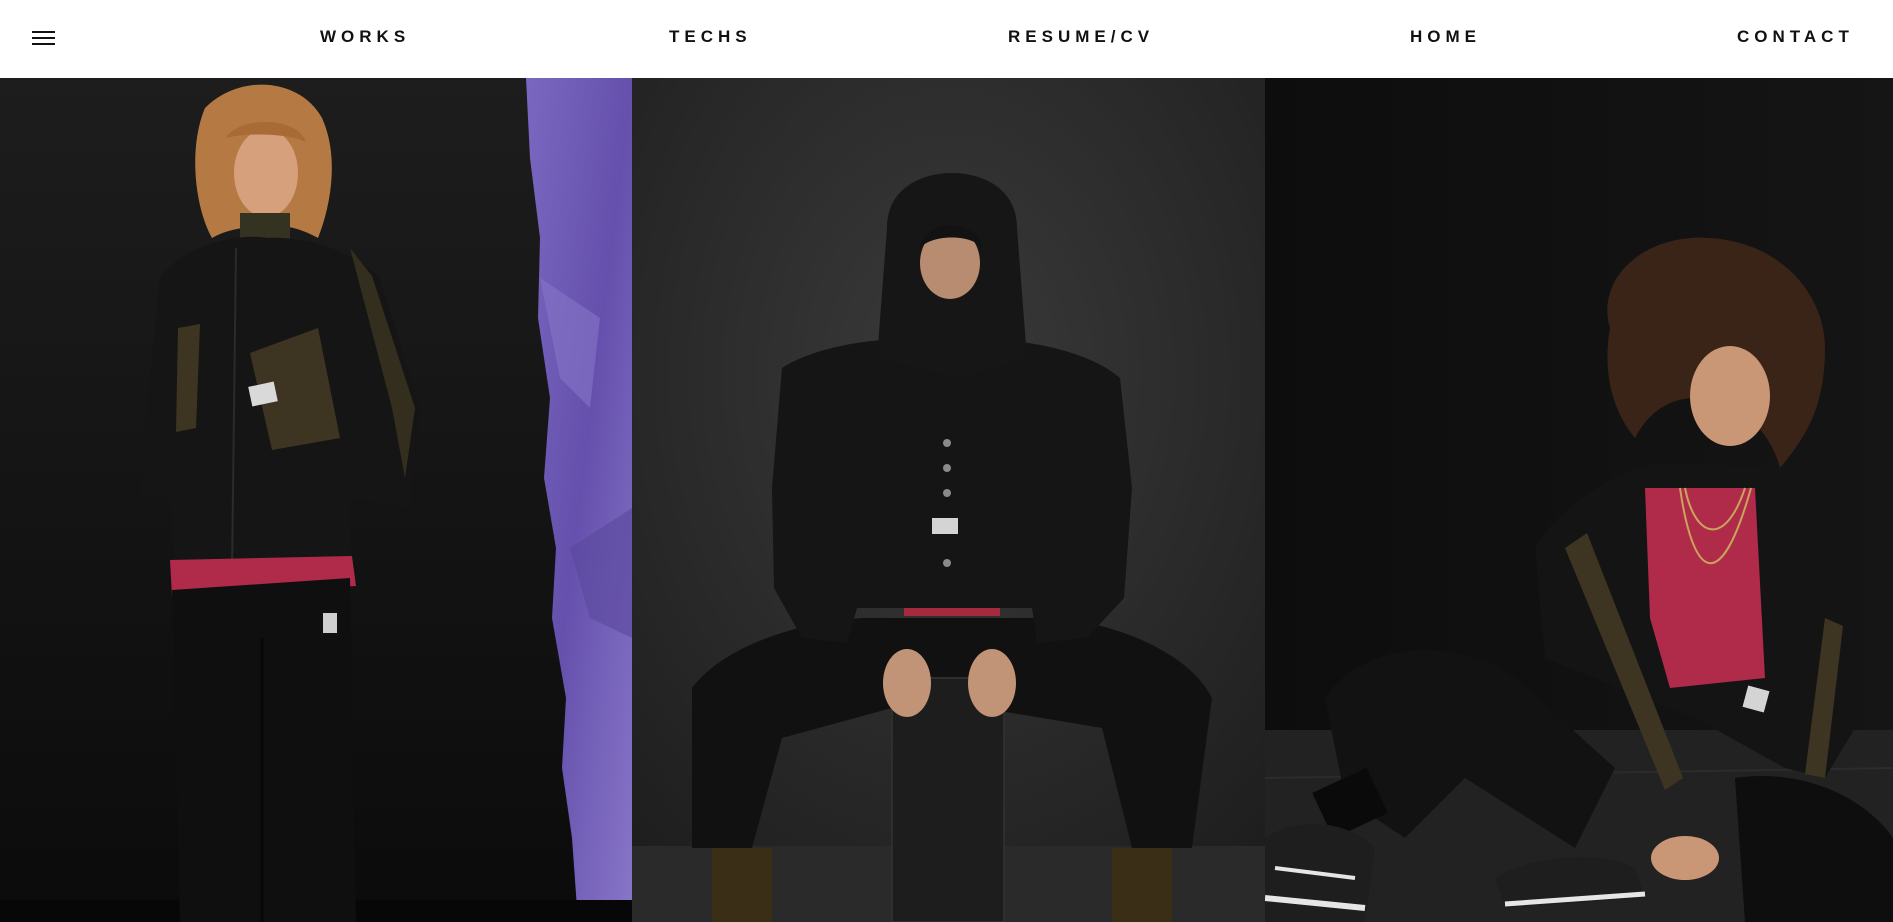 This screenshot has height=922, width=1893. What do you see at coordinates (1445, 37) in the screenshot?
I see `nav-link-home: HOME` at bounding box center [1445, 37].